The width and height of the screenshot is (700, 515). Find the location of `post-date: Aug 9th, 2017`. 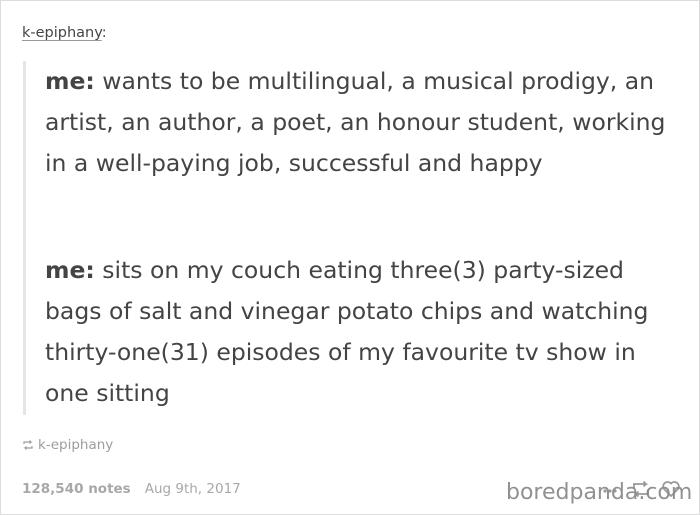

post-date: Aug 9th, 2017 is located at coordinates (193, 489).